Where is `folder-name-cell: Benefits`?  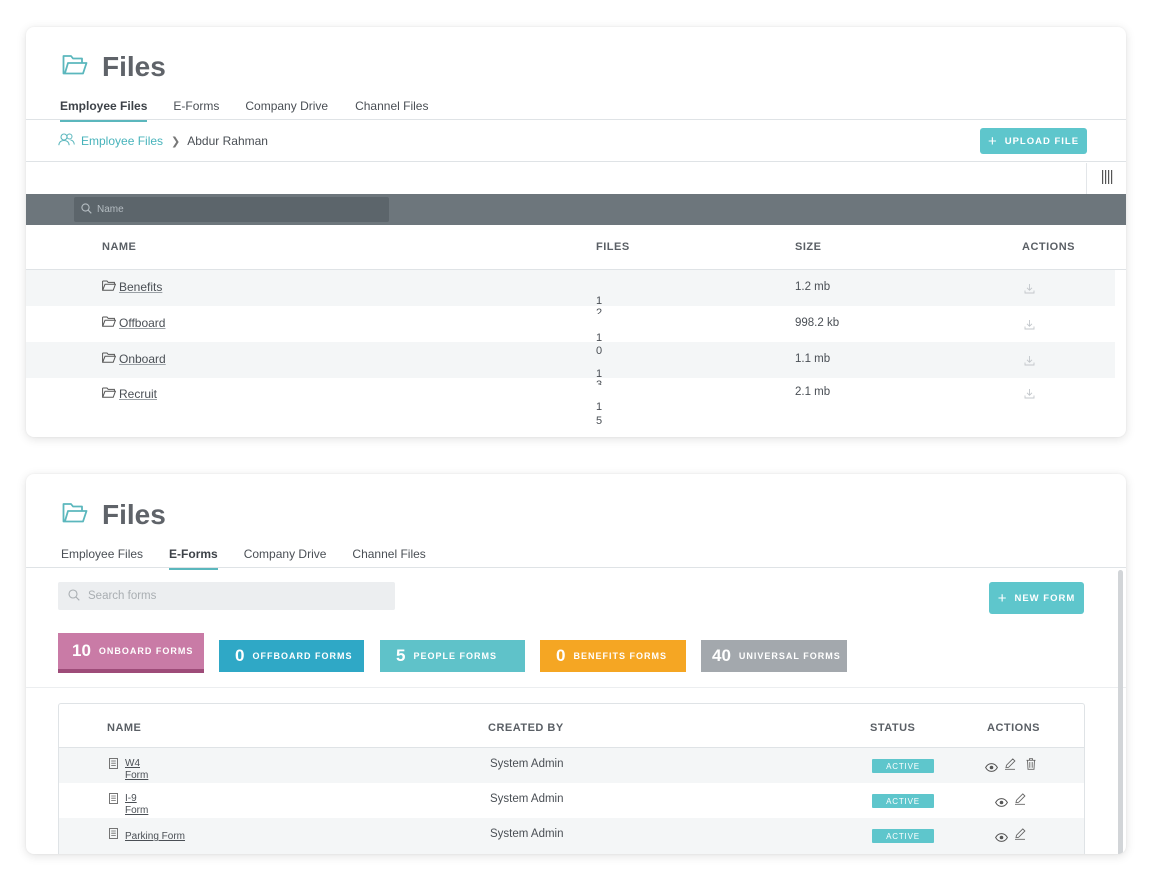 folder-name-cell: Benefits is located at coordinates (132, 287).